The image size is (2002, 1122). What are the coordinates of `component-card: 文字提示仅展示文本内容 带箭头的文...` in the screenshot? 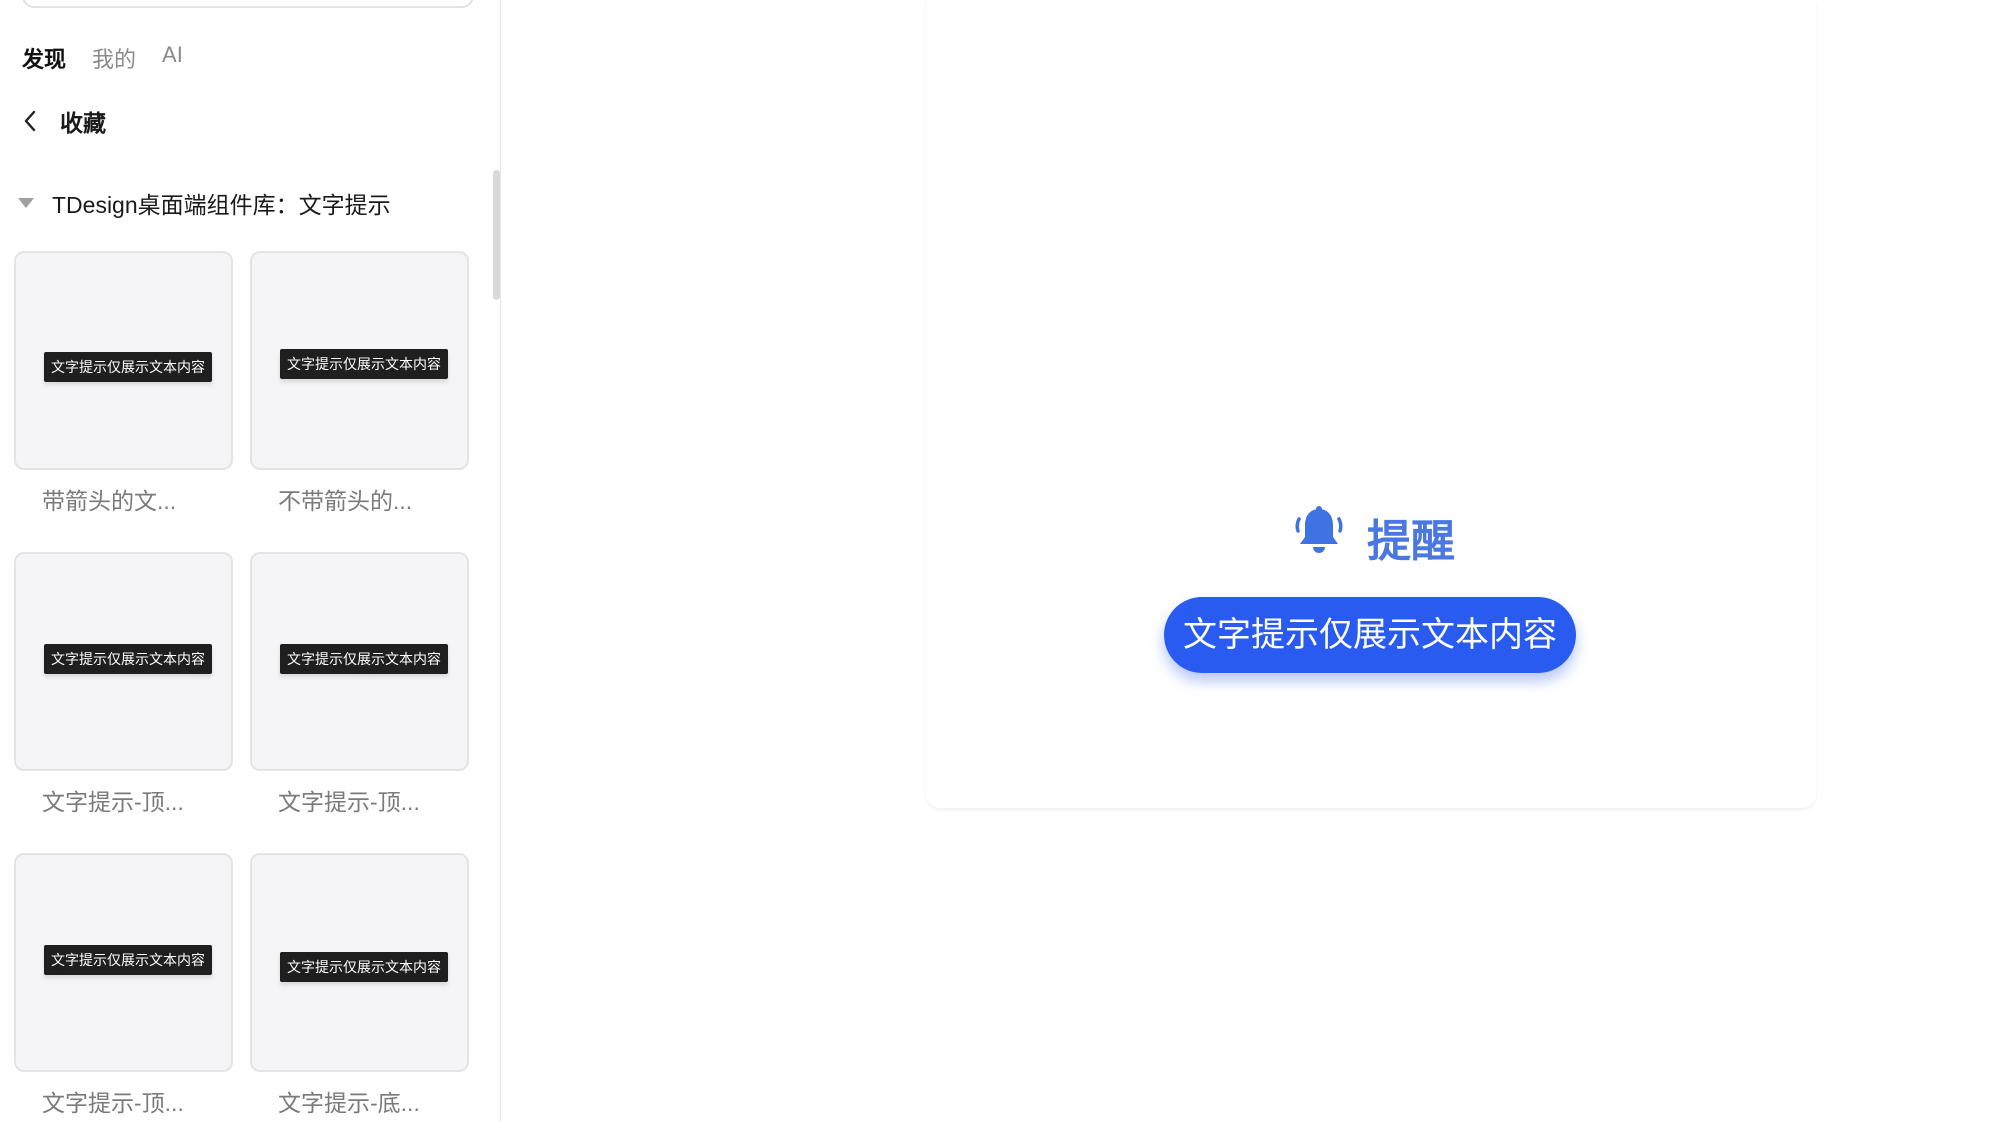 It's located at (123, 383).